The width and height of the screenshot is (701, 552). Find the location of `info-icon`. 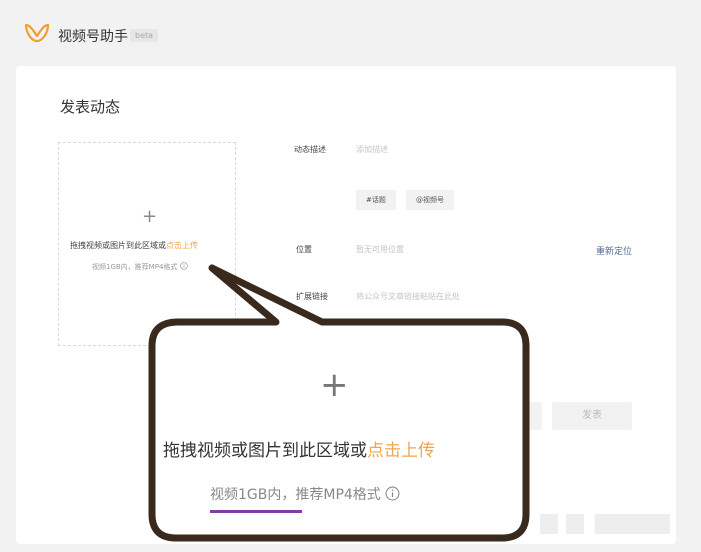

info-icon is located at coordinates (392, 493).